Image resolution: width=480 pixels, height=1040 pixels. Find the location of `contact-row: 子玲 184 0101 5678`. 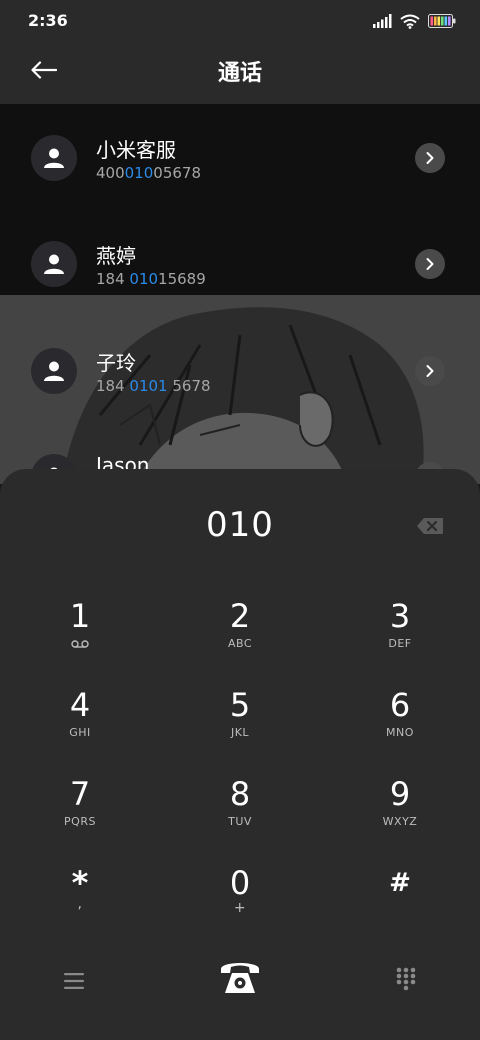

contact-row: 子玲 184 0101 5678 is located at coordinates (240, 370).